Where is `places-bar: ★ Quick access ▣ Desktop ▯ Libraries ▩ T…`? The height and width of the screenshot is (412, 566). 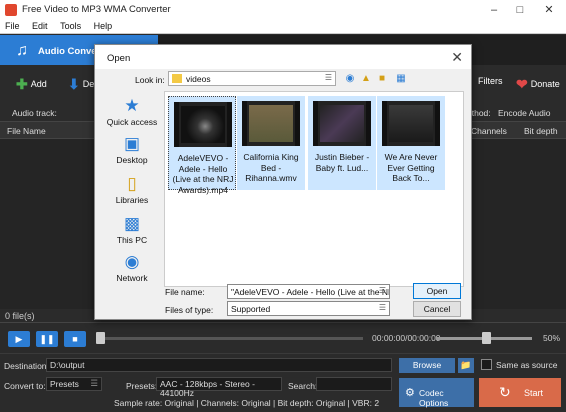 places-bar: ★ Quick access ▣ Desktop ▯ Libraries ▩ T… is located at coordinates (132, 191).